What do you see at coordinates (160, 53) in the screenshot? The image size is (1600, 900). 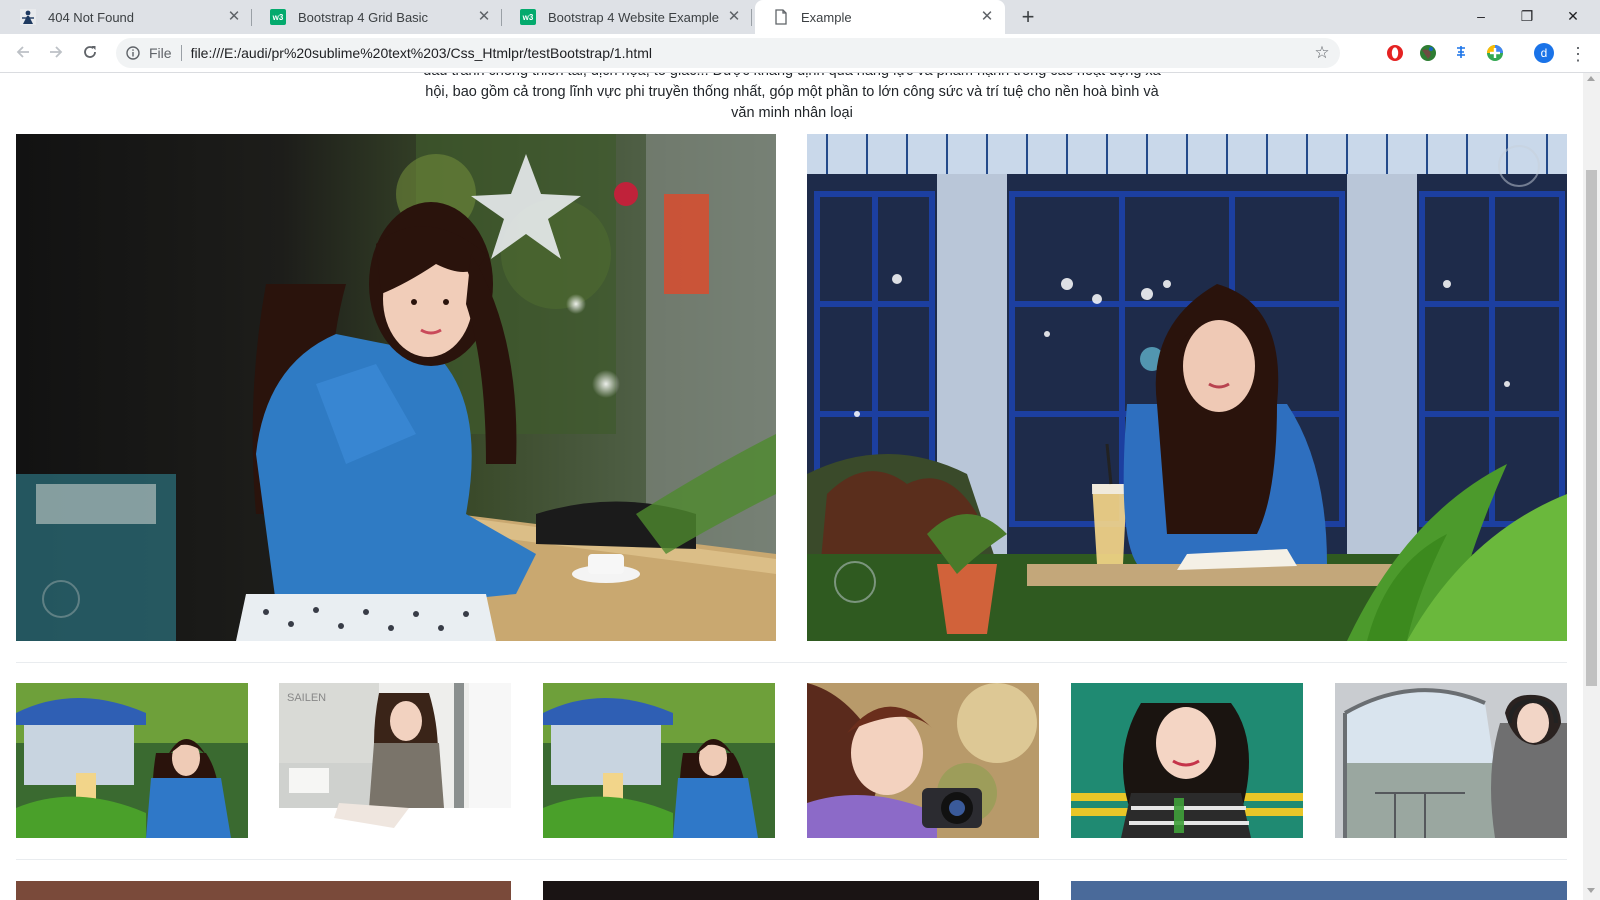 I see `scheme-label: File` at bounding box center [160, 53].